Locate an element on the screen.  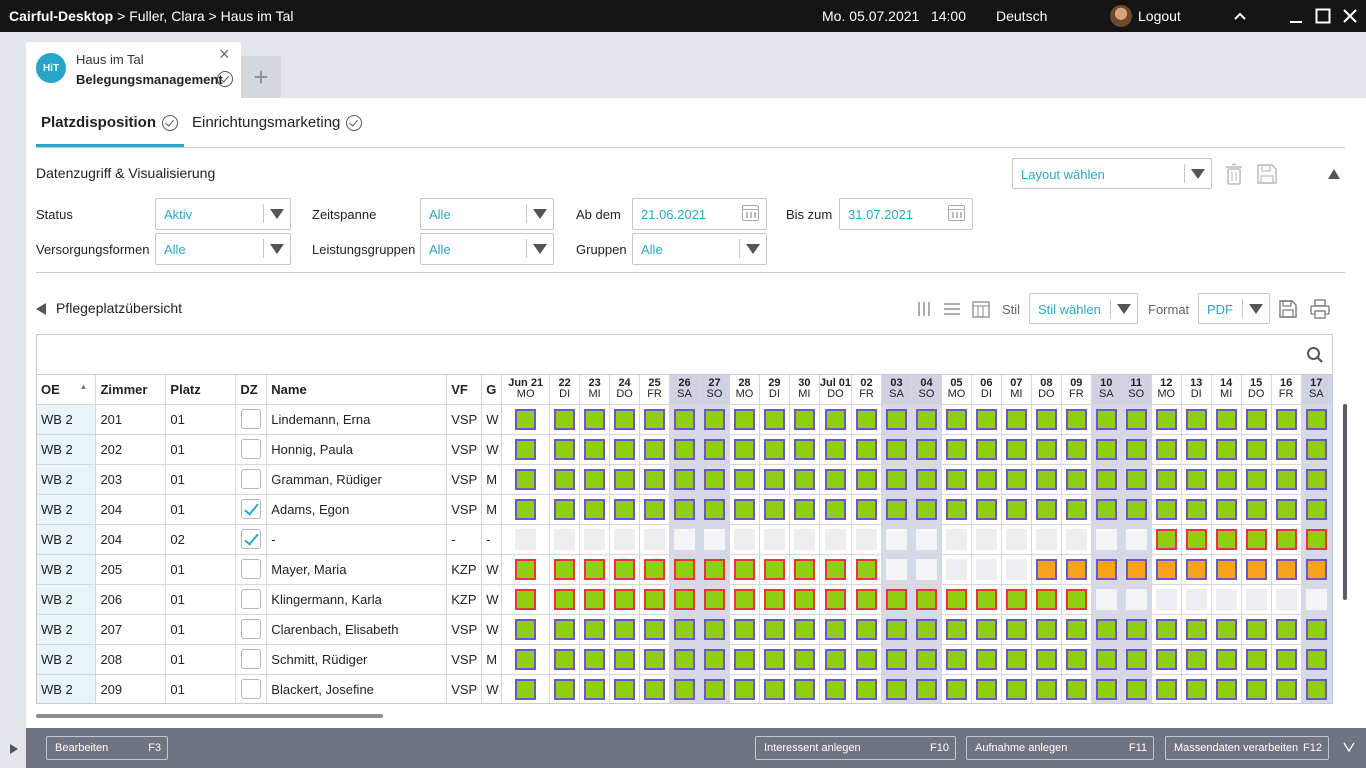
collapse-up-icon is located at coordinates (1334, 174).